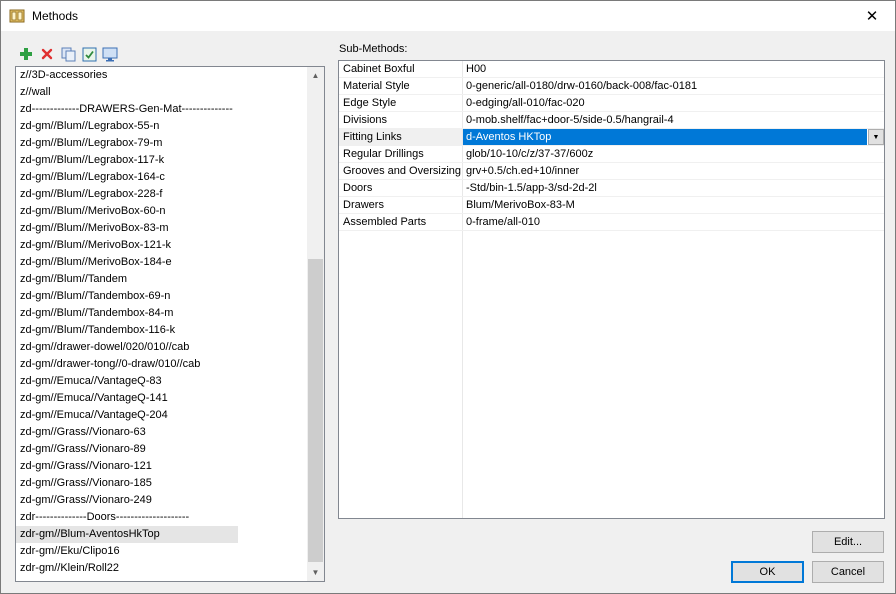 Image resolution: width=896 pixels, height=594 pixels. Describe the element at coordinates (127, 432) in the screenshot. I see `list-item: zd-gm//Grass//Vionaro-63` at that location.